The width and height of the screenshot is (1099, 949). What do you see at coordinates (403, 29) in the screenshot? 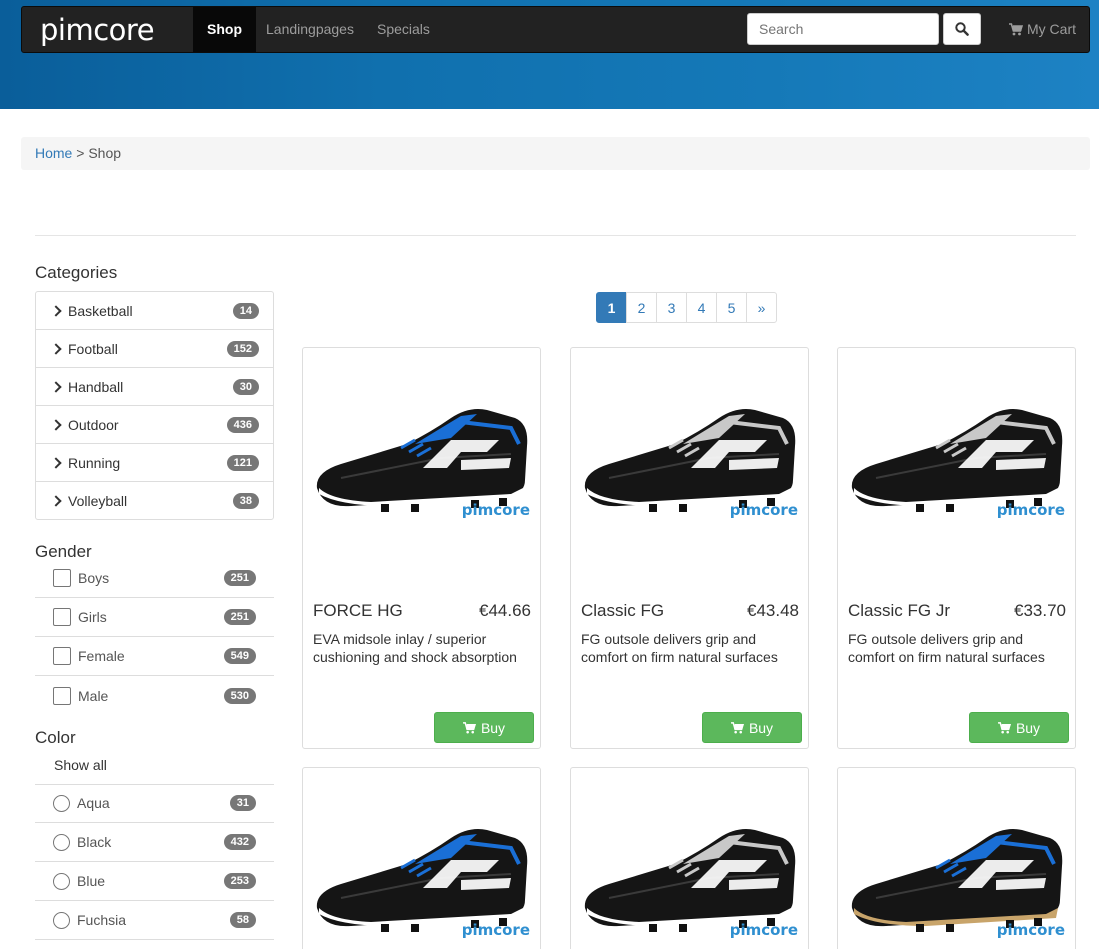
I see `nav-specials: Specials` at bounding box center [403, 29].